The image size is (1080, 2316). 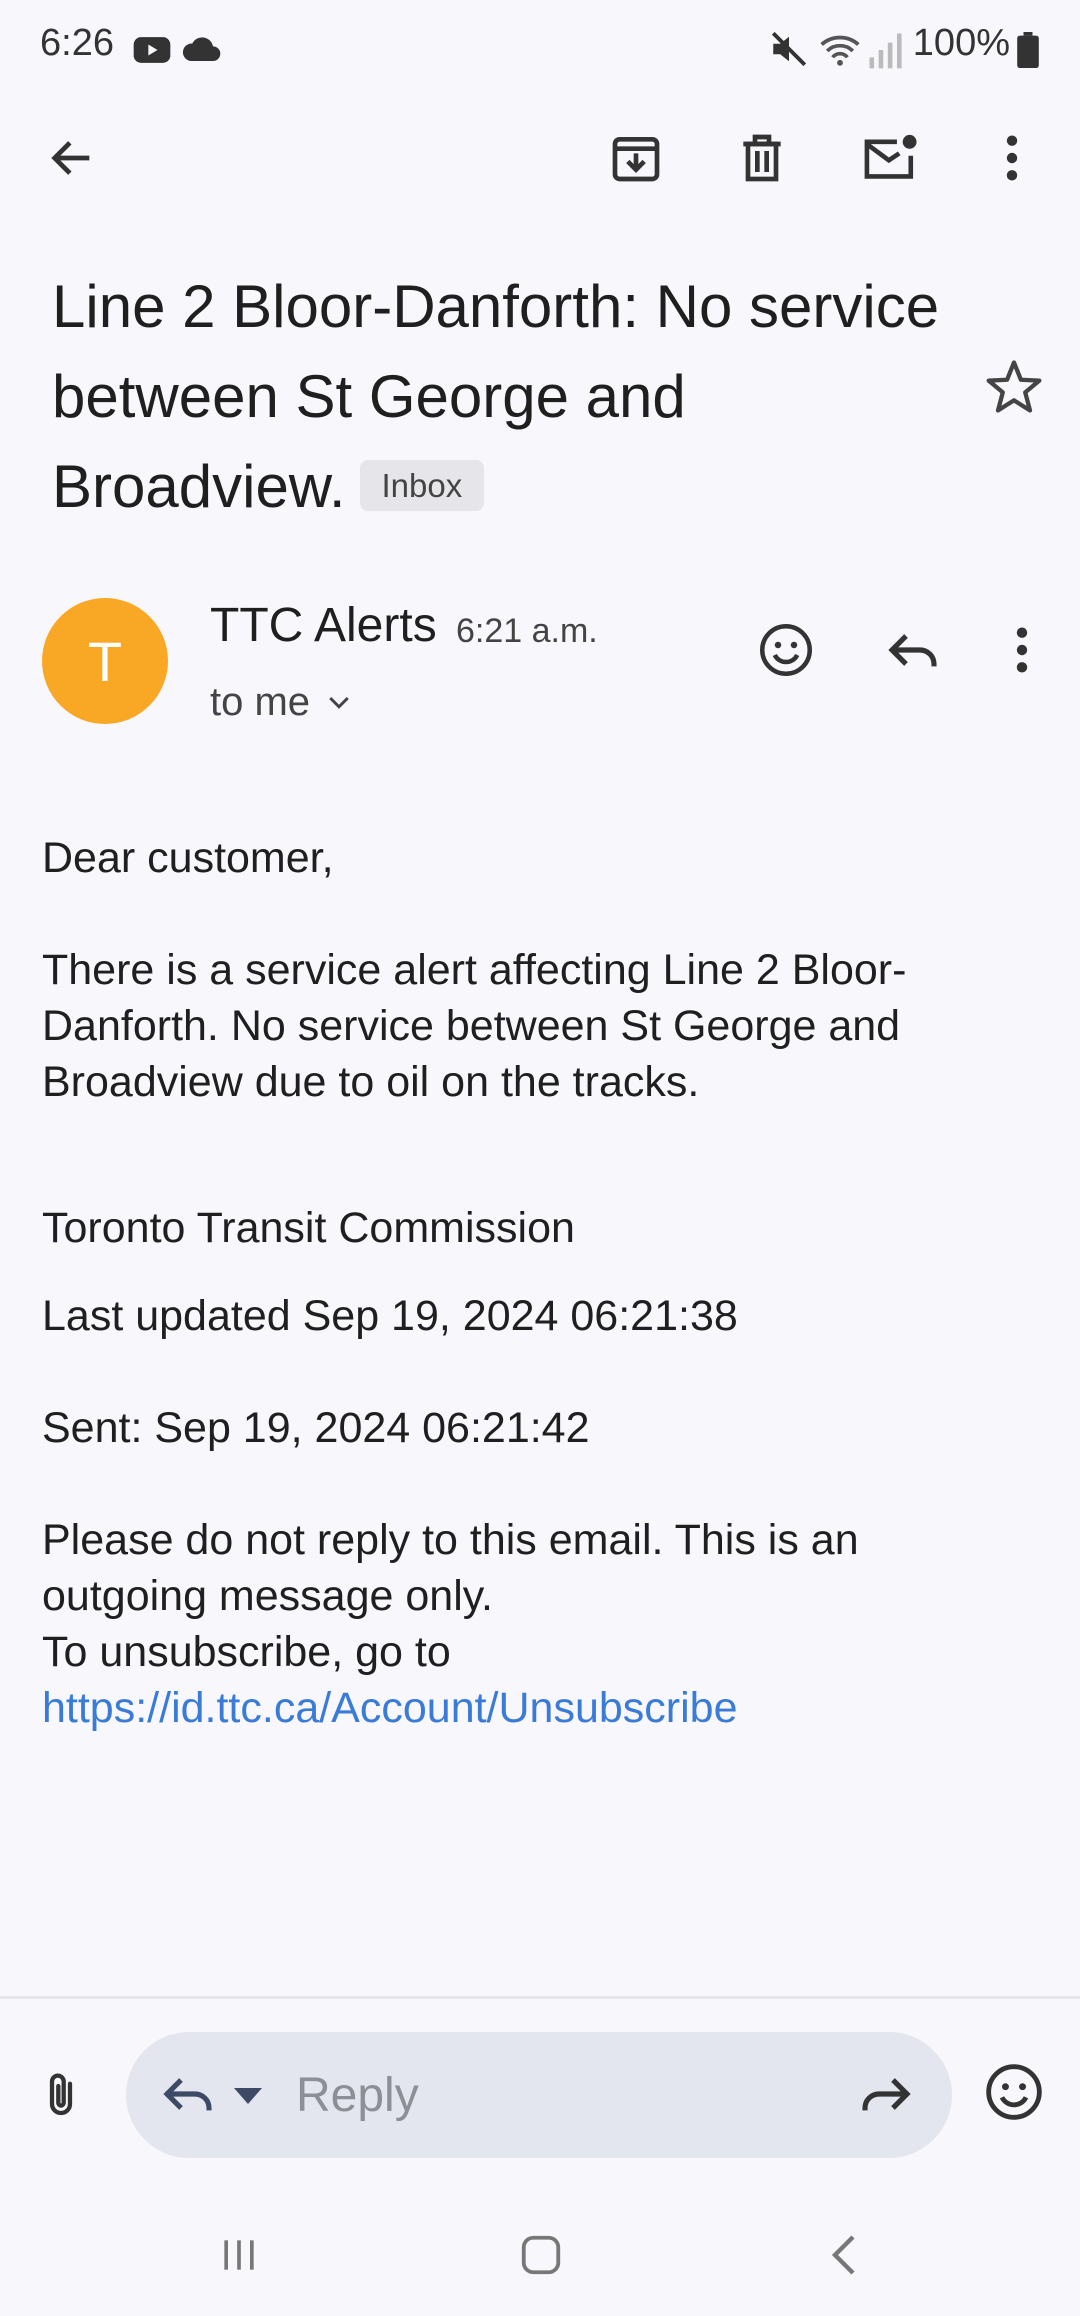 I want to click on add-reaction-button, so click(x=786, y=650).